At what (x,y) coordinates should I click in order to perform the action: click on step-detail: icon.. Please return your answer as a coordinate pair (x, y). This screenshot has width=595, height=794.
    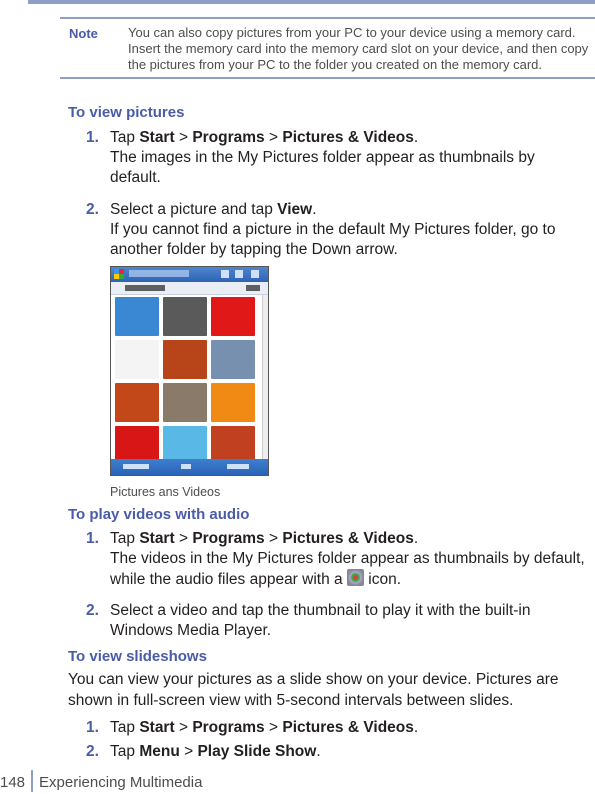
    Looking at the image, I should click on (382, 579).